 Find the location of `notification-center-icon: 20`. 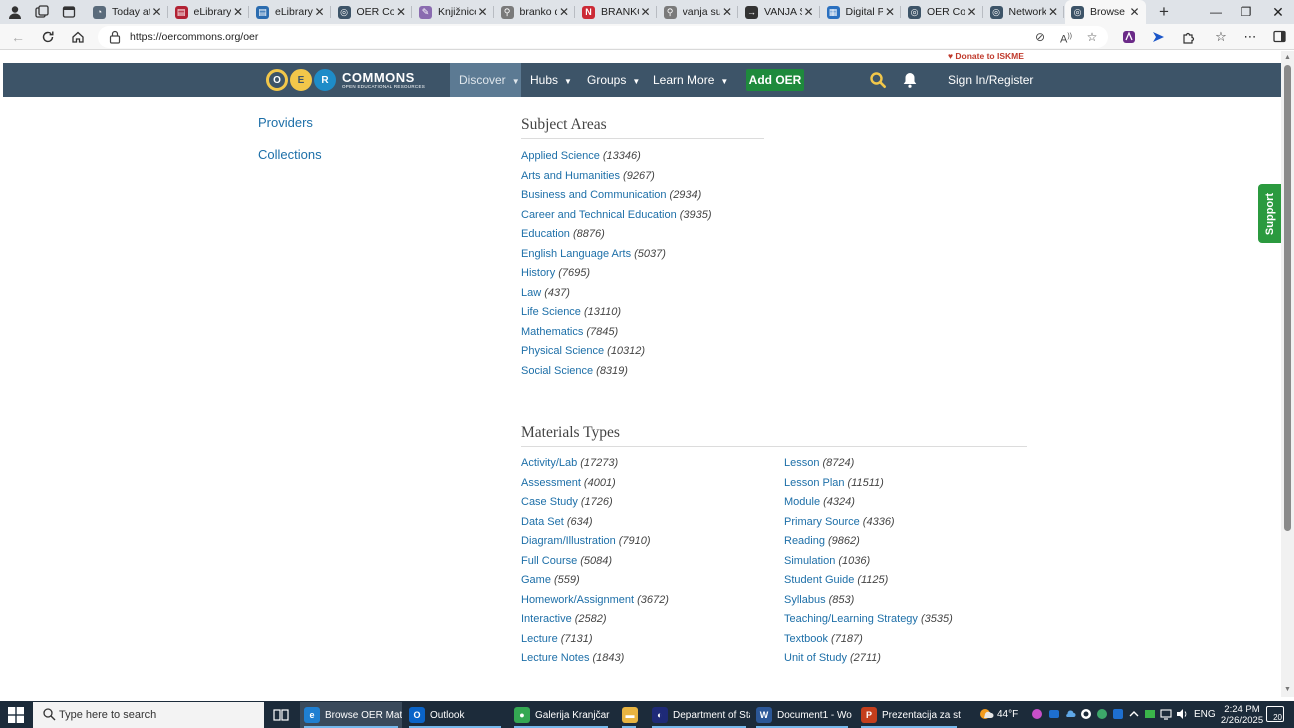

notification-center-icon: 20 is located at coordinates (1275, 714).